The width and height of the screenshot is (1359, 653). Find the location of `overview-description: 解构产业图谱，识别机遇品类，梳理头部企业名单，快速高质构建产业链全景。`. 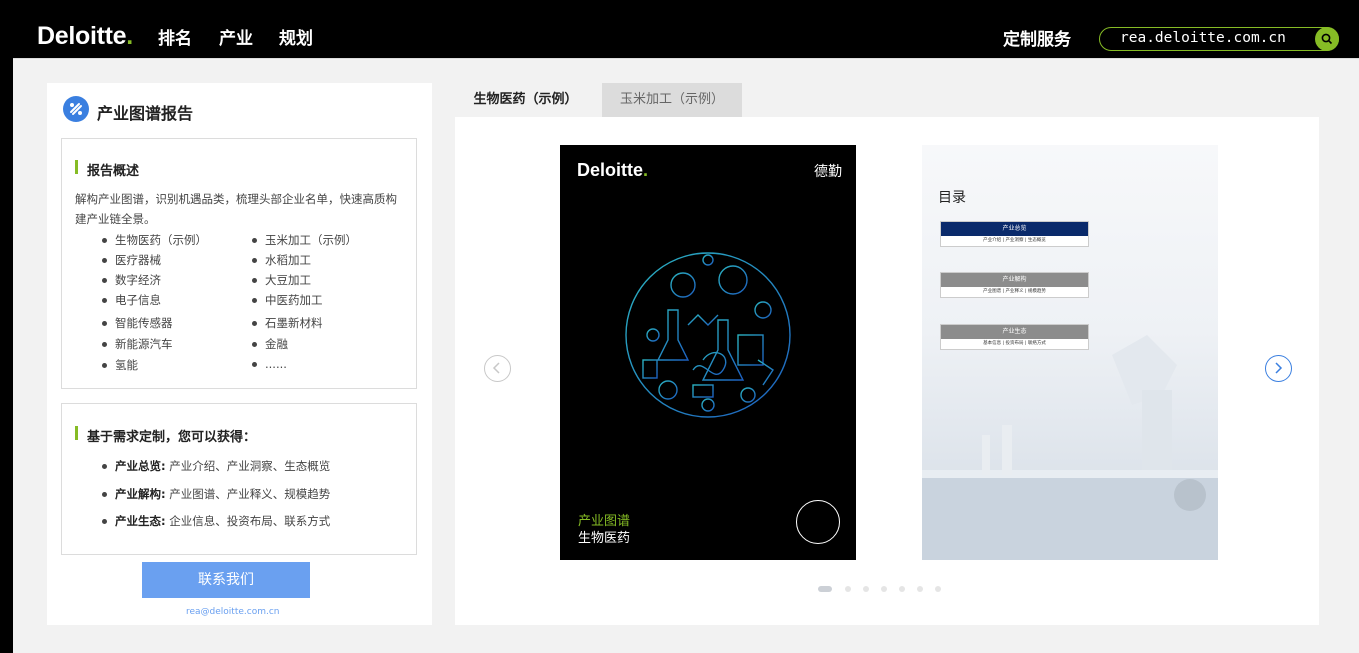

overview-description: 解构产业图谱，识别机遇品类，梳理头部企业名单，快速高质构建产业链全景。 is located at coordinates (236, 209).